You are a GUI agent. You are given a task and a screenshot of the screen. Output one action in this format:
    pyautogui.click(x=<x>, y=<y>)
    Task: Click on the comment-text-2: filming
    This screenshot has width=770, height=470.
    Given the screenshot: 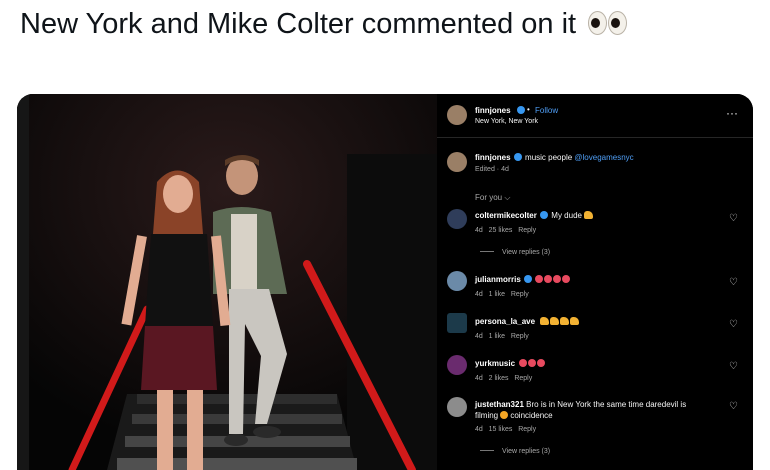 What is the action you would take?
    pyautogui.click(x=487, y=415)
    